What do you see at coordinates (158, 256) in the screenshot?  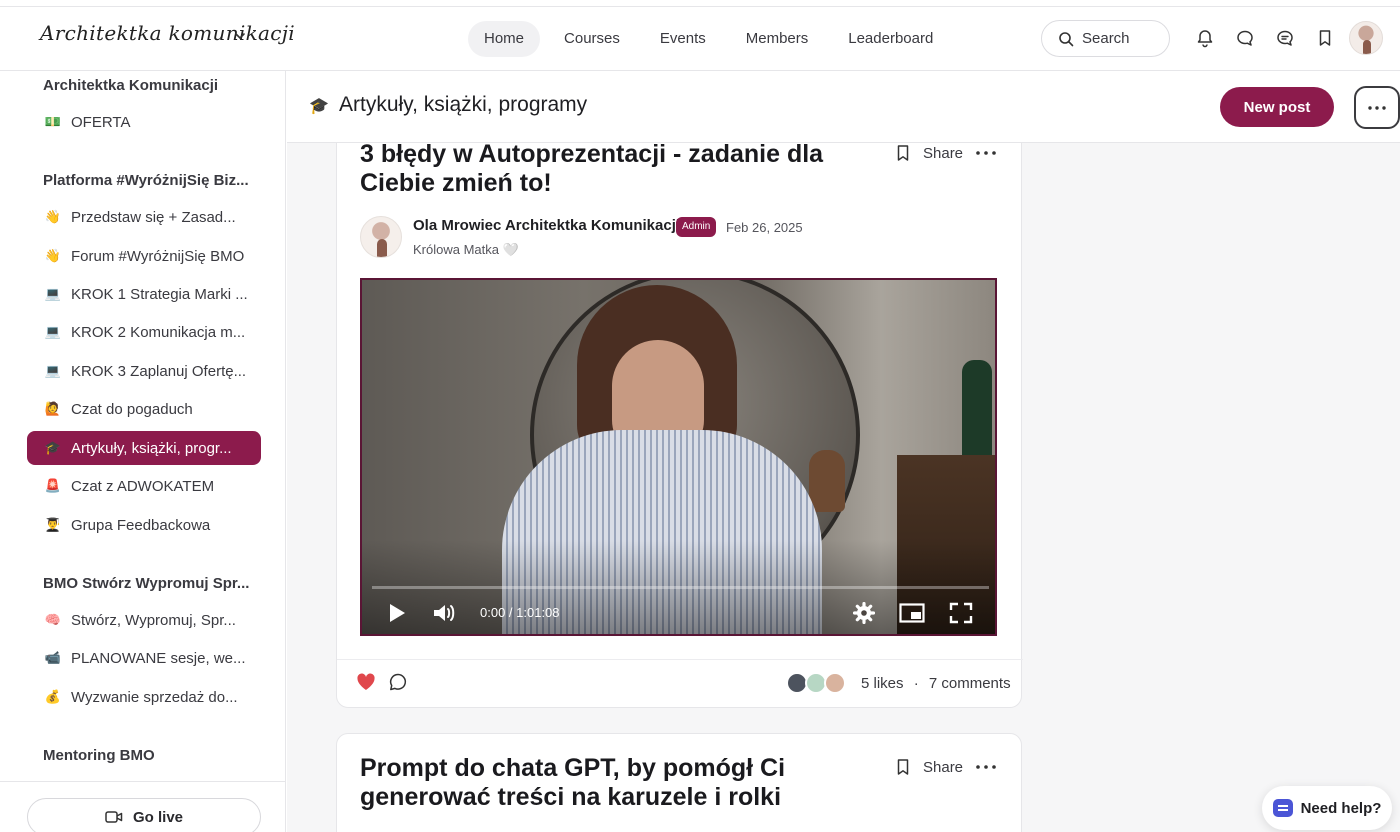 I see `sidebar-item-label: Forum #WyróżnijSię BMO` at bounding box center [158, 256].